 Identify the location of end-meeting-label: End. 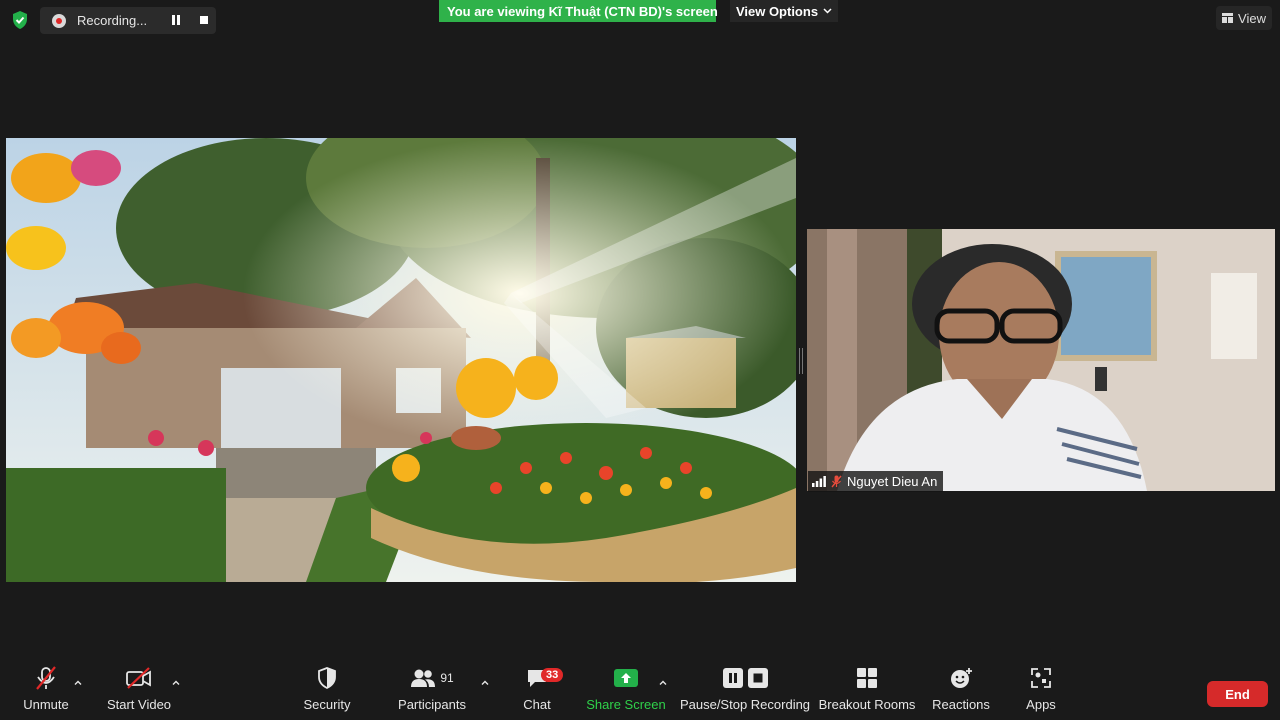
(1237, 694).